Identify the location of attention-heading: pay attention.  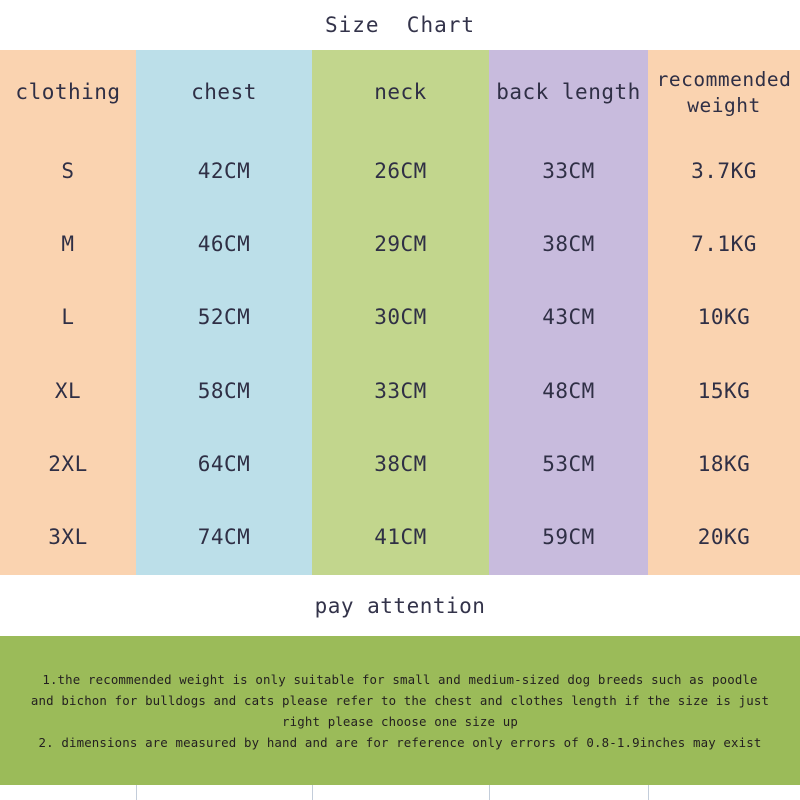
(400, 605).